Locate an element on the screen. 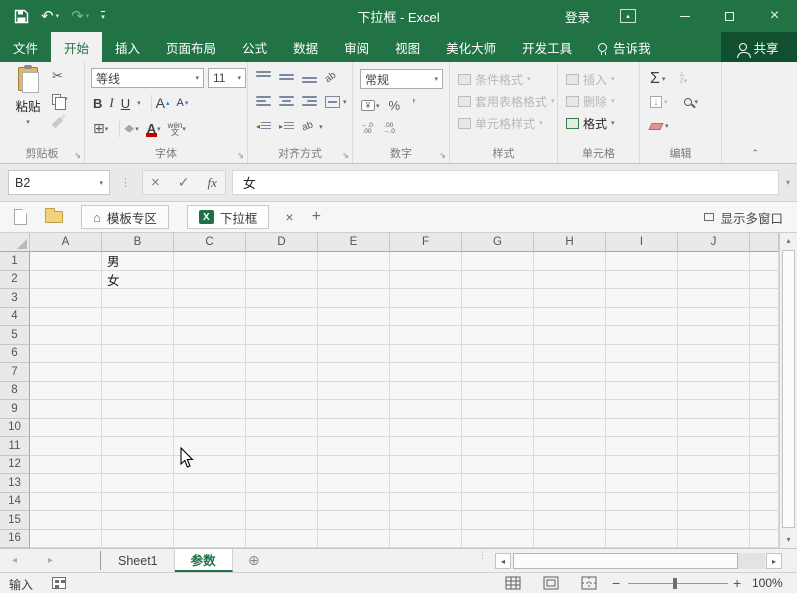 The image size is (797, 593). cell-F11 is located at coordinates (426, 446).